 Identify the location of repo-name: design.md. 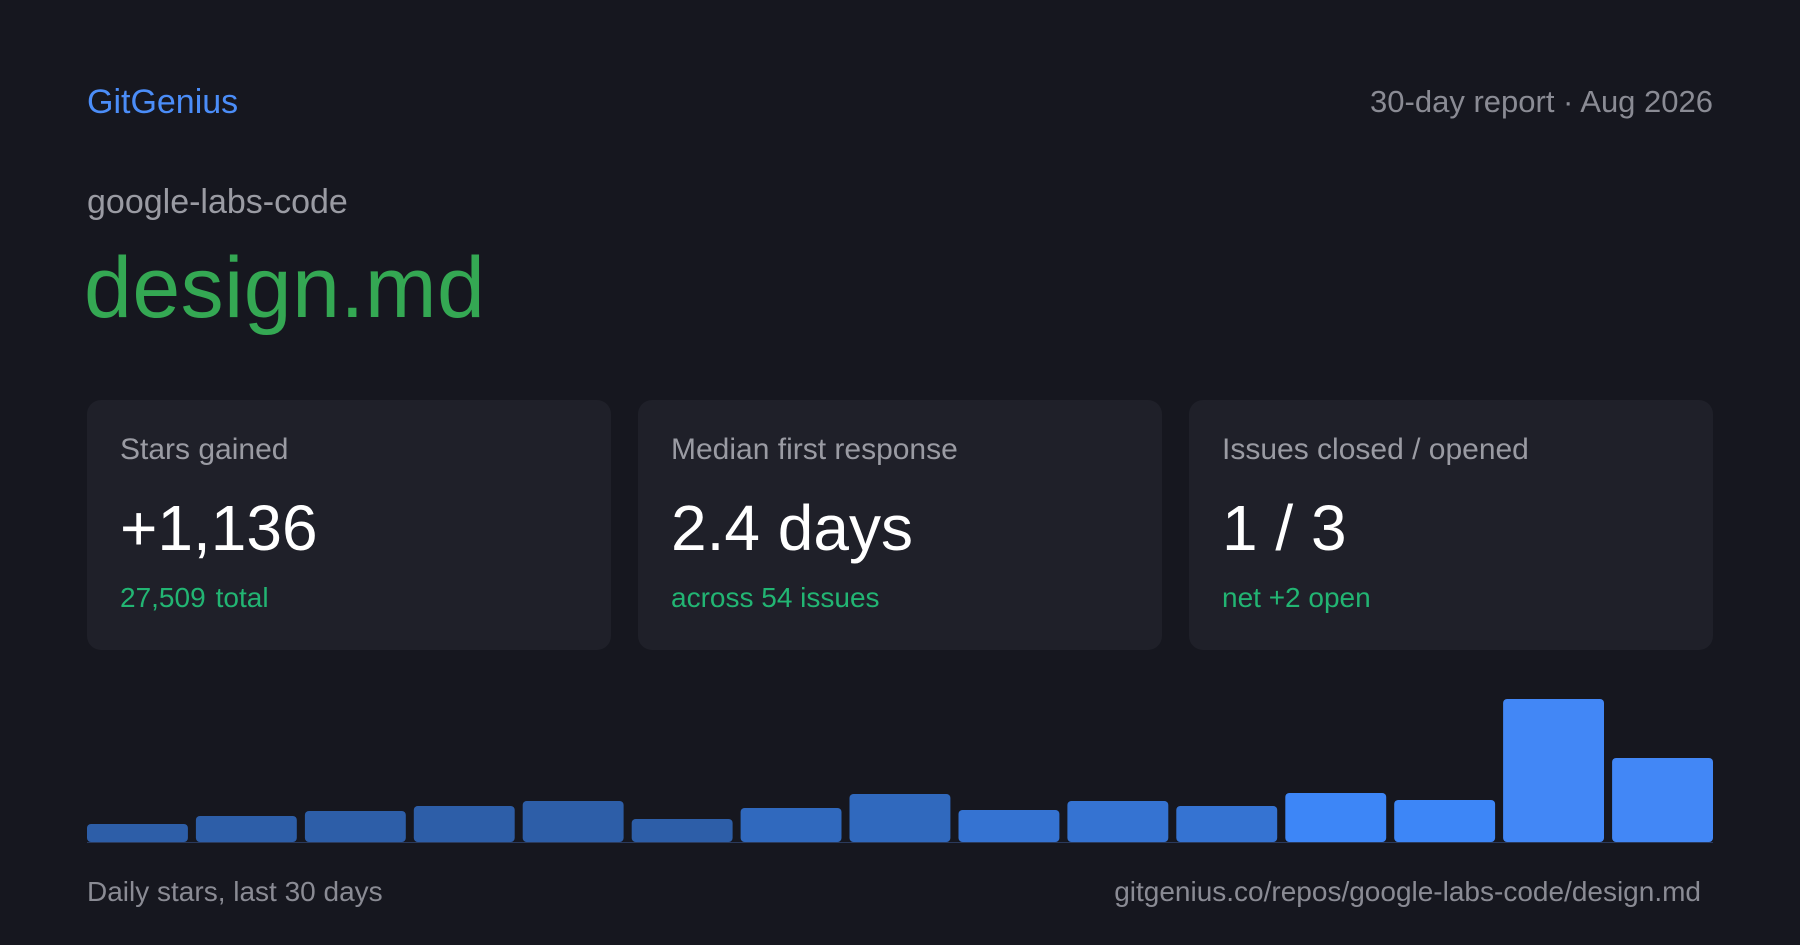
(285, 288).